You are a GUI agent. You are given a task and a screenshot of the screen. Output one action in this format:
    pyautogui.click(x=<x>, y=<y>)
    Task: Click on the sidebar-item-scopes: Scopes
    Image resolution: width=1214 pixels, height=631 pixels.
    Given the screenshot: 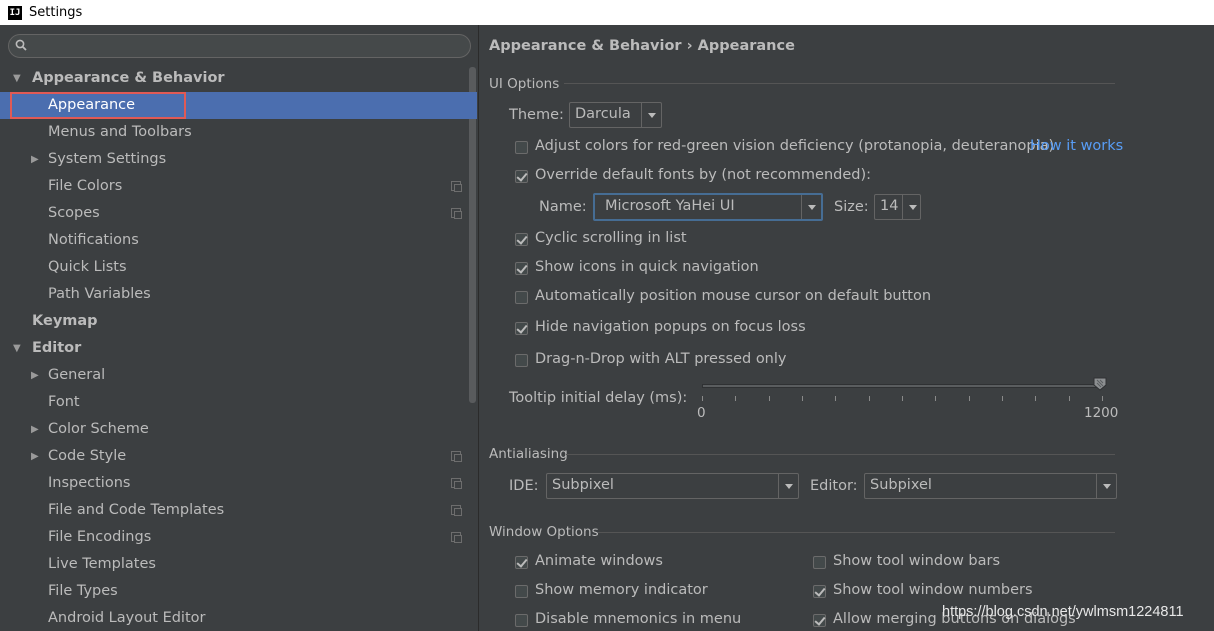 What is the action you would take?
    pyautogui.click(x=239, y=213)
    